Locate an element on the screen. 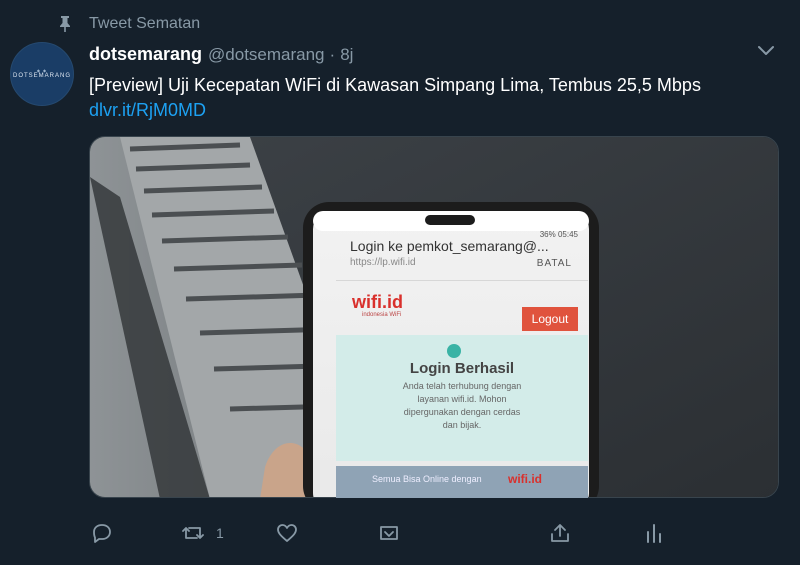 This screenshot has width=800, height=565. analytics-icon is located at coordinates (654, 533).